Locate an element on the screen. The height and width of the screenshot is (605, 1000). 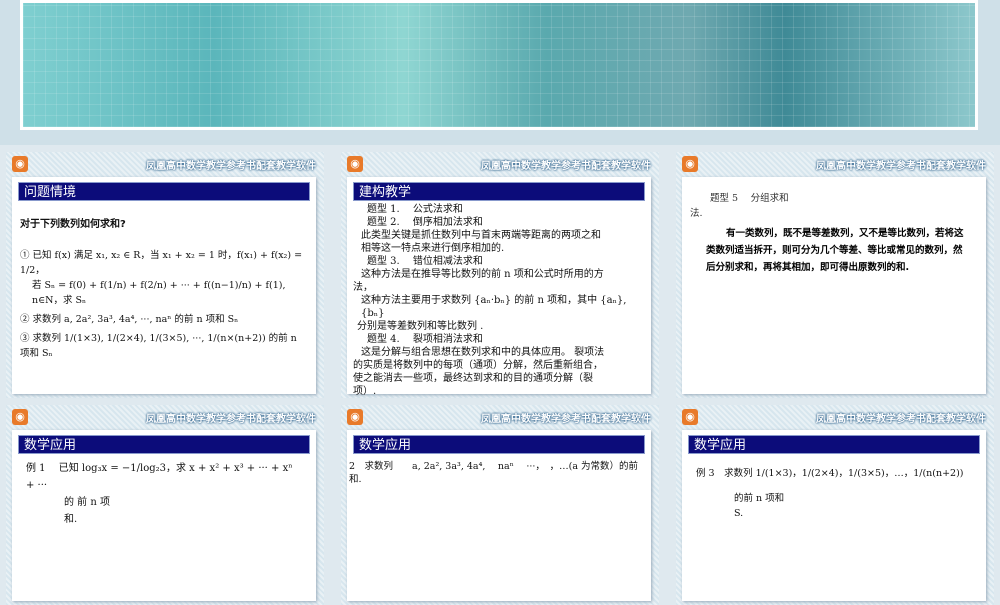
line: 题型 3. 错位相减法求和 is located at coordinates (425, 261).